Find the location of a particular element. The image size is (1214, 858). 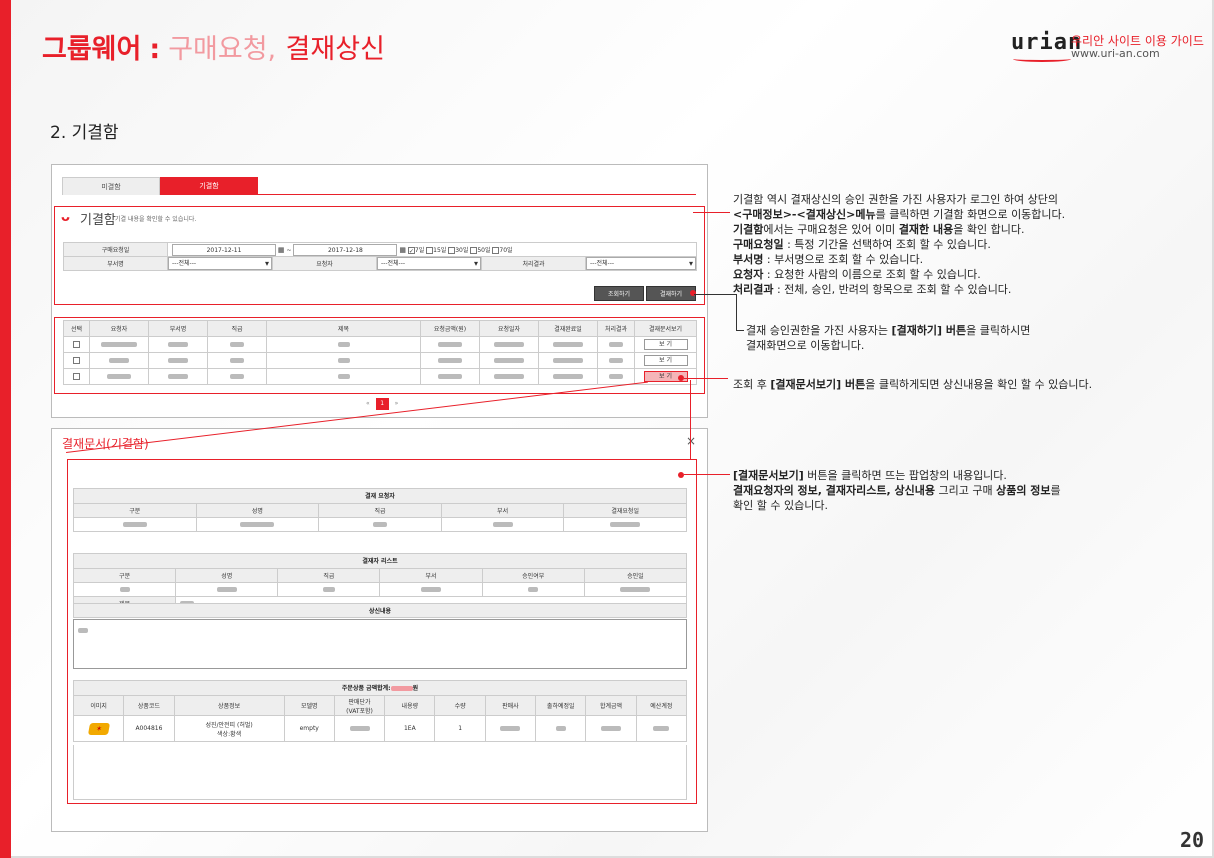

tab-approved: 기결함 is located at coordinates (209, 186).